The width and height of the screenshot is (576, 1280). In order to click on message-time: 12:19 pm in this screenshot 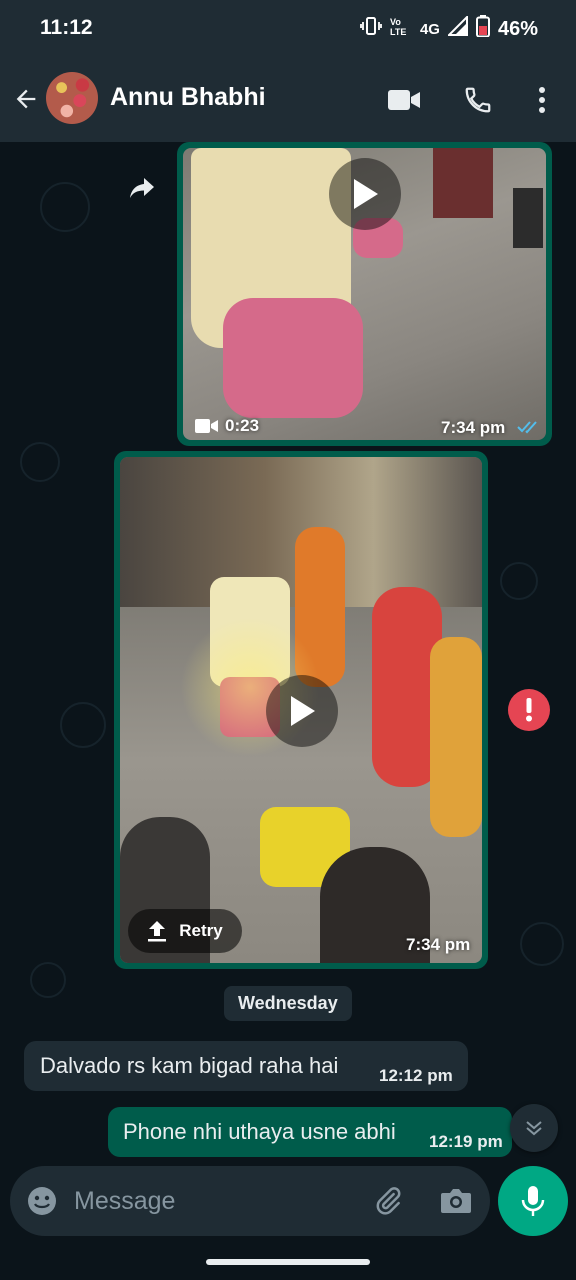, I will do `click(466, 1141)`.